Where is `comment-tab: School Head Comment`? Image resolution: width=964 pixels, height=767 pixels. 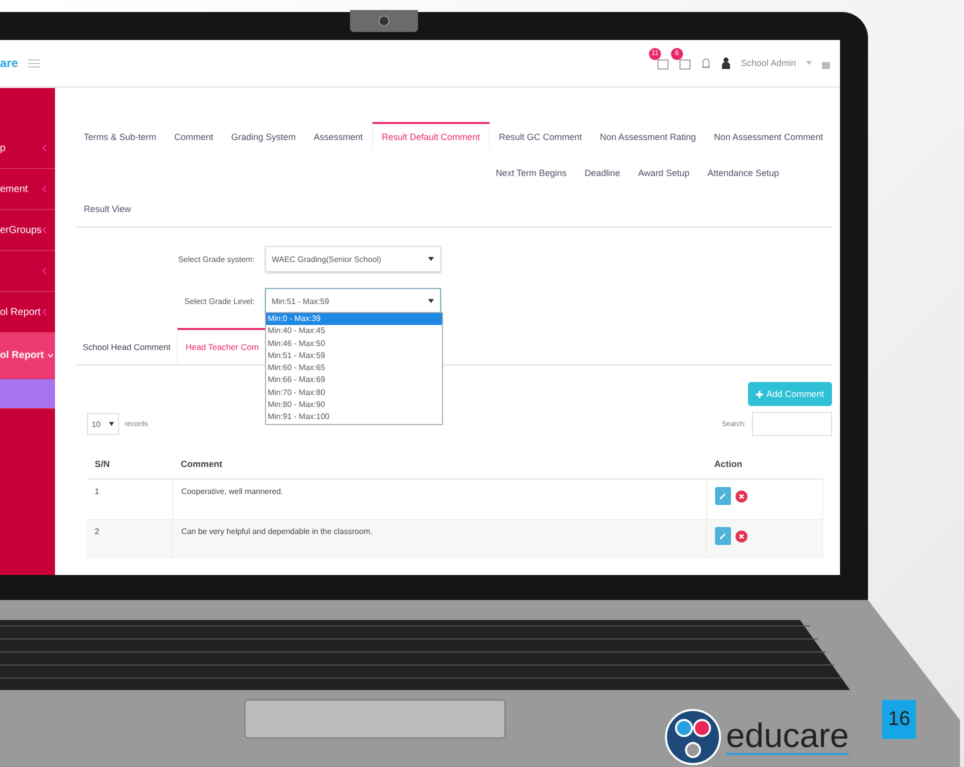
comment-tab: School Head Comment is located at coordinates (125, 346).